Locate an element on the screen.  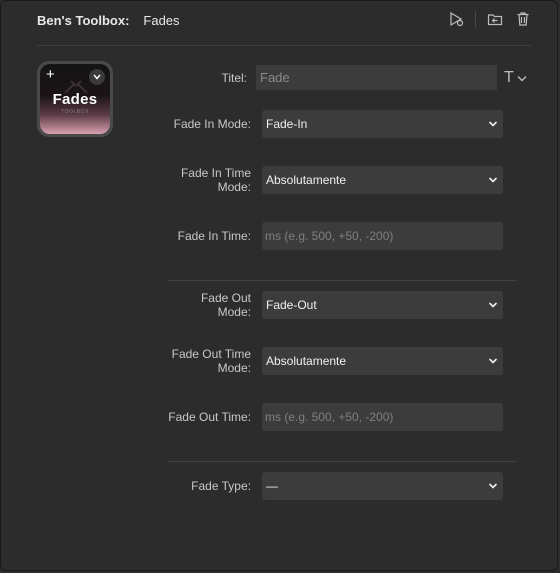
action-icon-image: + Fades TOOLBOX is located at coordinates (75, 99).